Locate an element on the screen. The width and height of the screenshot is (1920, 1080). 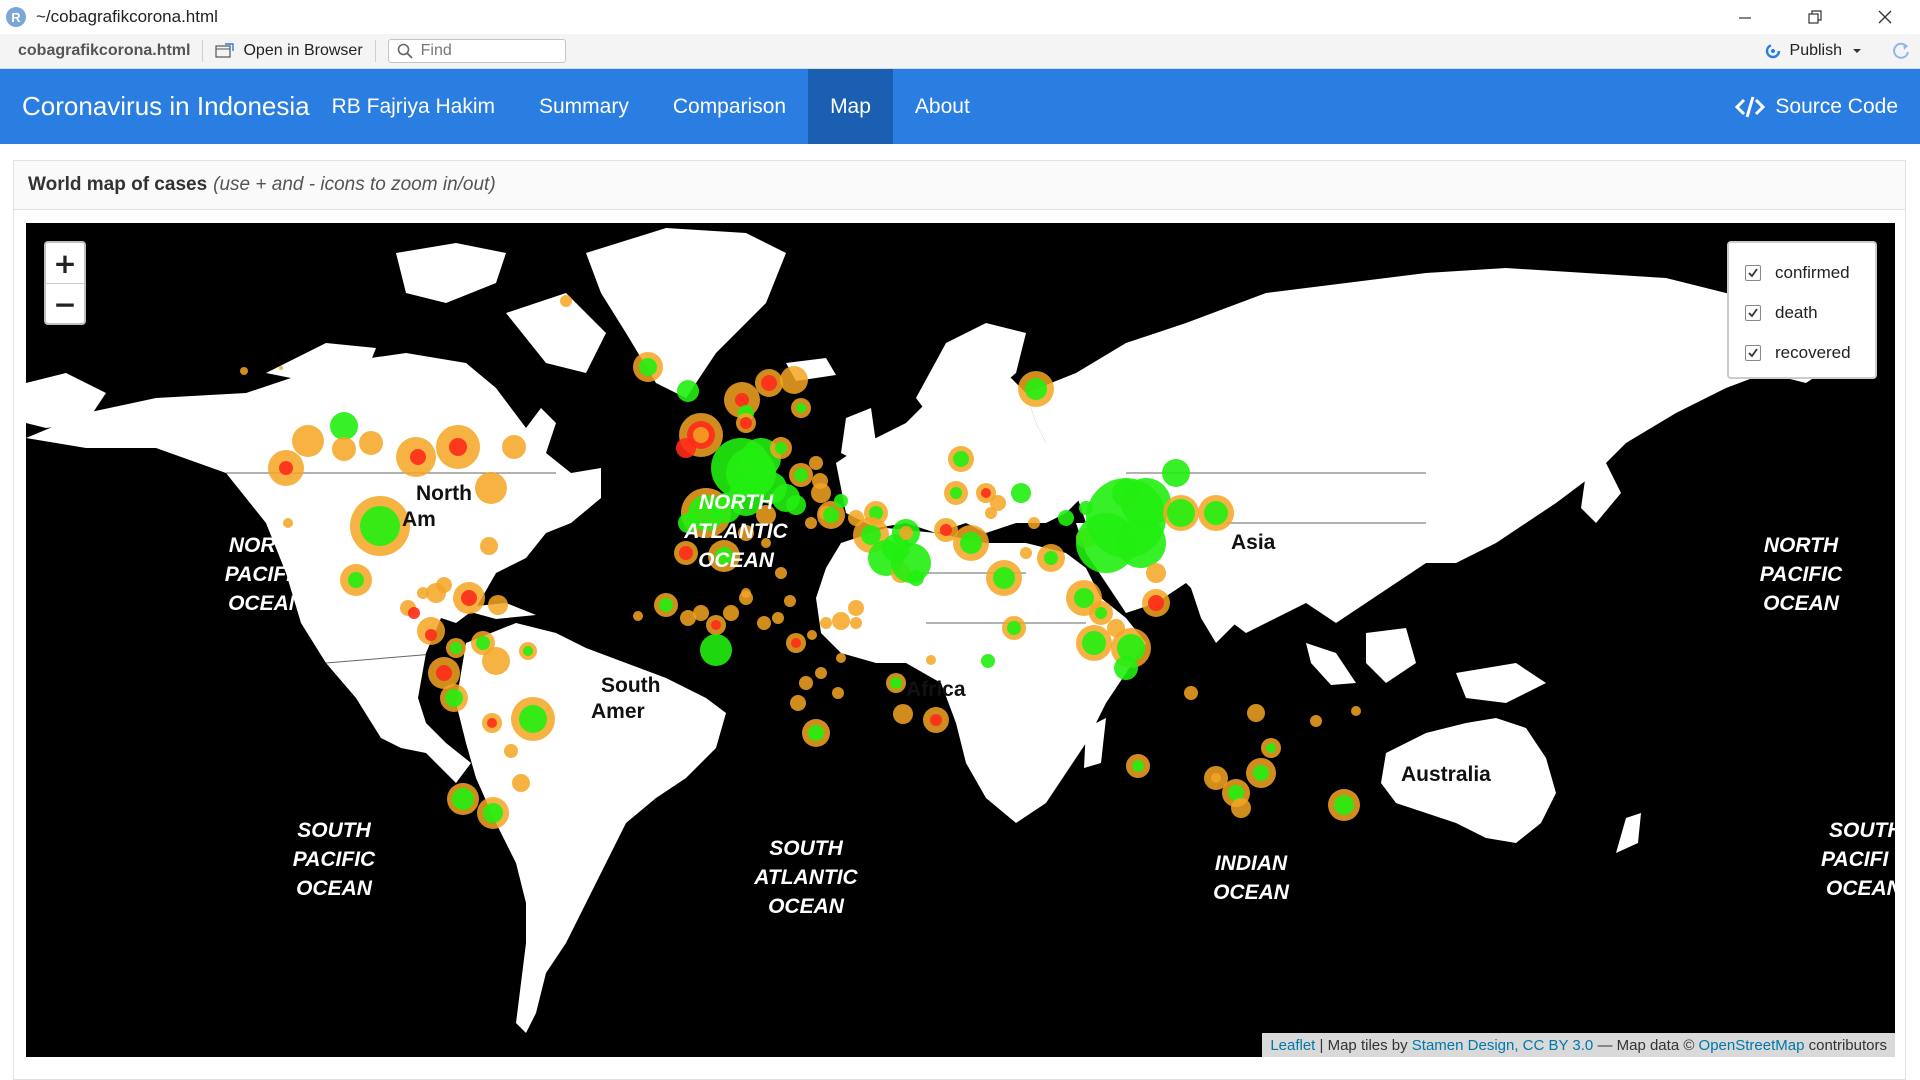
restore-button is located at coordinates (1815, 17).